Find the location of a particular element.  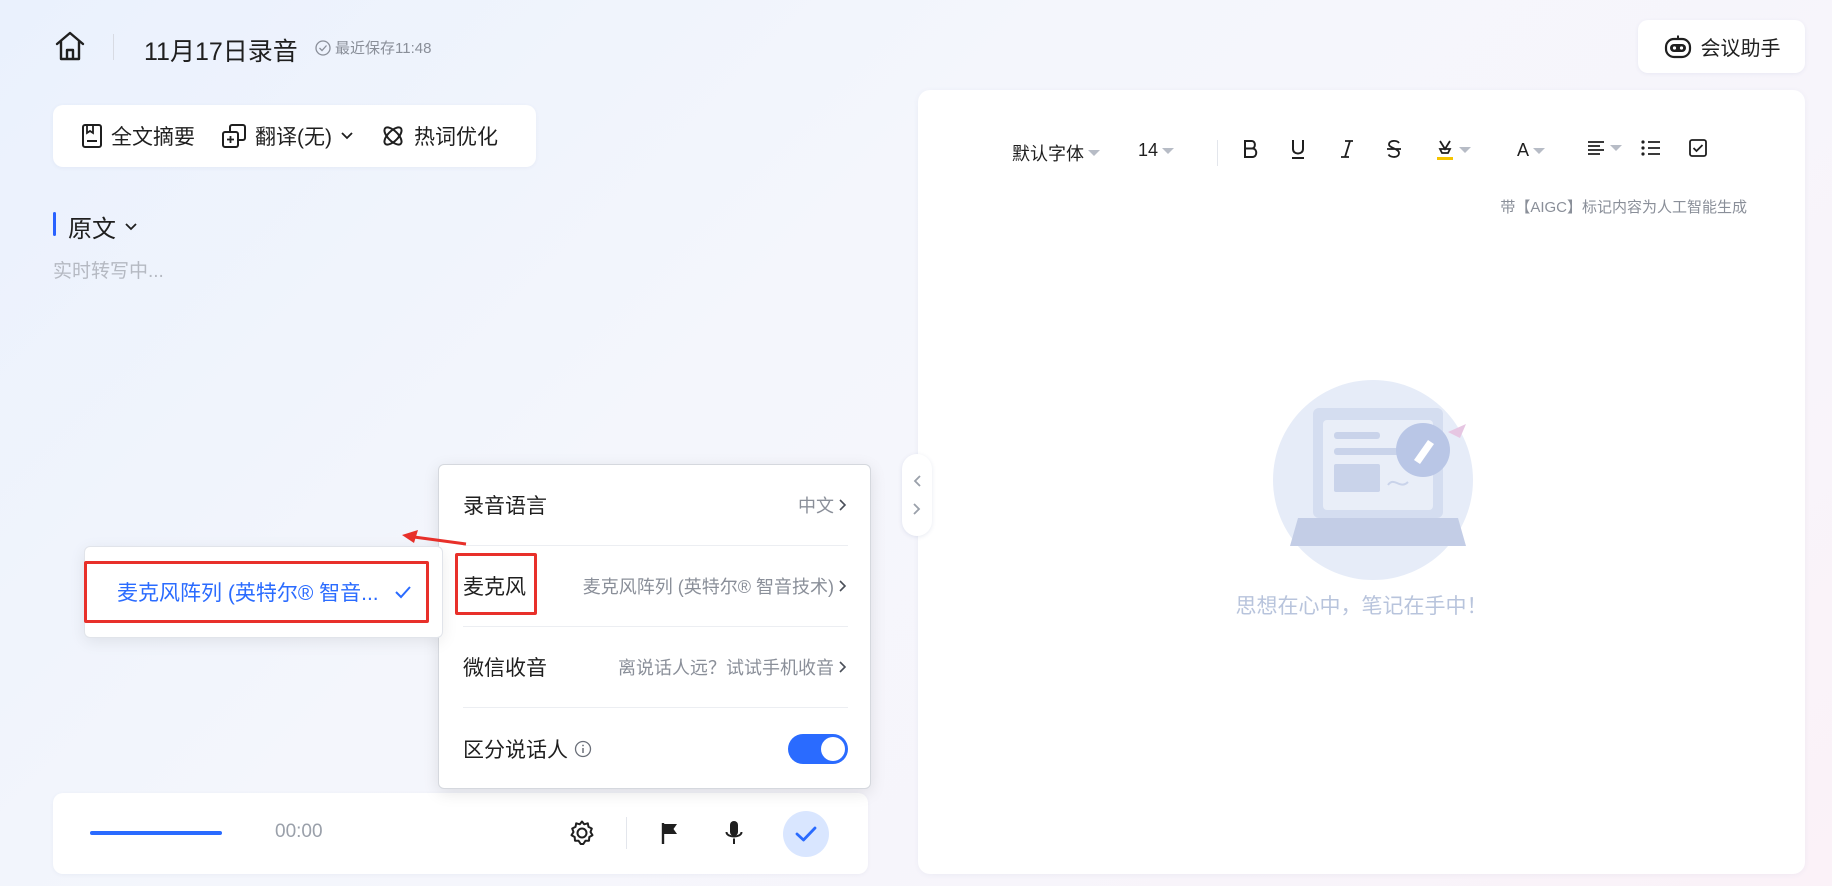

bullet-list-icon is located at coordinates (1650, 148).